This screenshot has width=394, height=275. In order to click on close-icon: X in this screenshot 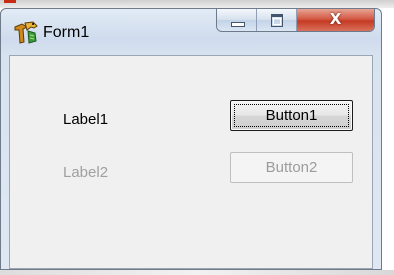, I will do `click(335, 19)`.